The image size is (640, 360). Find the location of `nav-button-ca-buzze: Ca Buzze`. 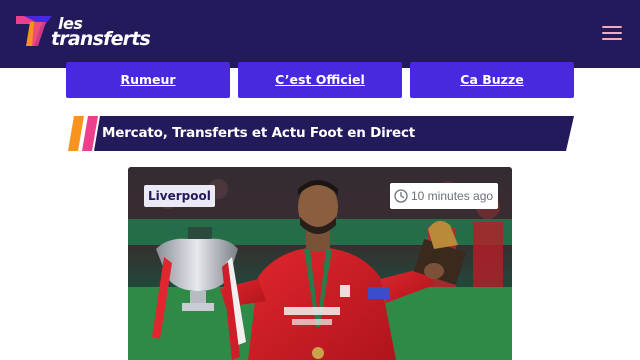

nav-button-ca-buzze: Ca Buzze is located at coordinates (492, 80).